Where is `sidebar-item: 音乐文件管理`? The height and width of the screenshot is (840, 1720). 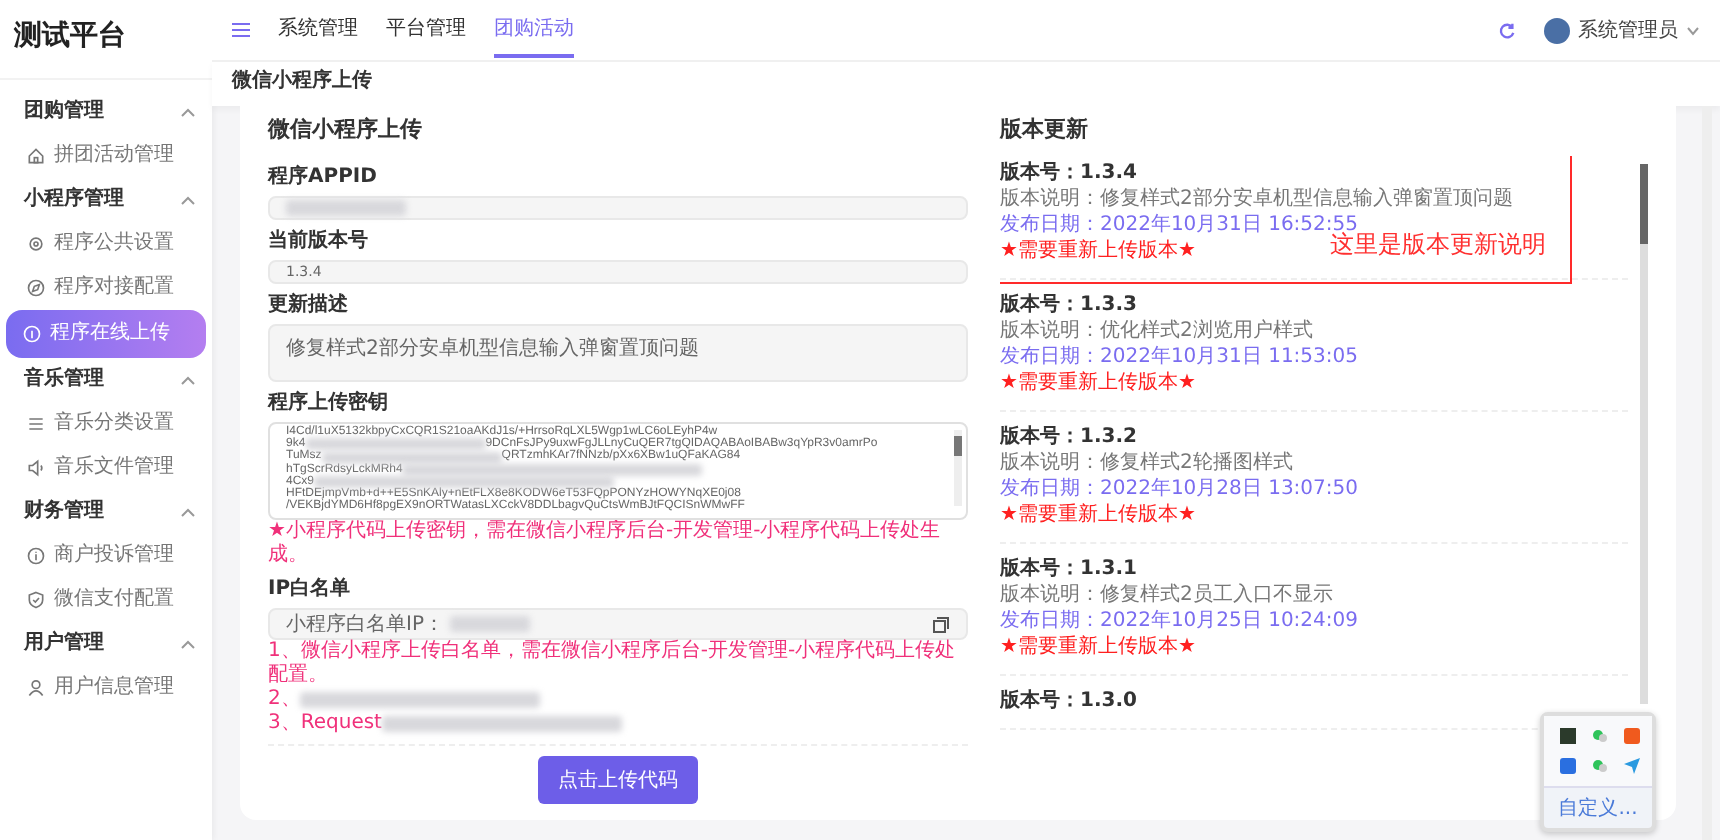 sidebar-item: 音乐文件管理 is located at coordinates (106, 468).